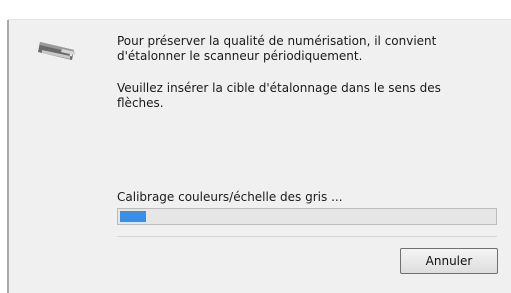 The width and height of the screenshot is (511, 293). What do you see at coordinates (449, 261) in the screenshot?
I see `cancel-button: Annuler` at bounding box center [449, 261].